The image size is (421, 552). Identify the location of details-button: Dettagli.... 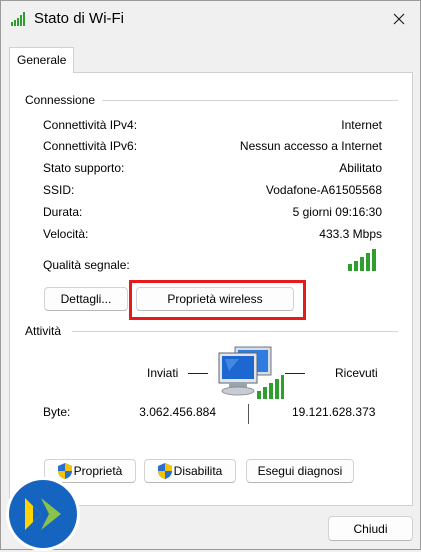
(86, 299).